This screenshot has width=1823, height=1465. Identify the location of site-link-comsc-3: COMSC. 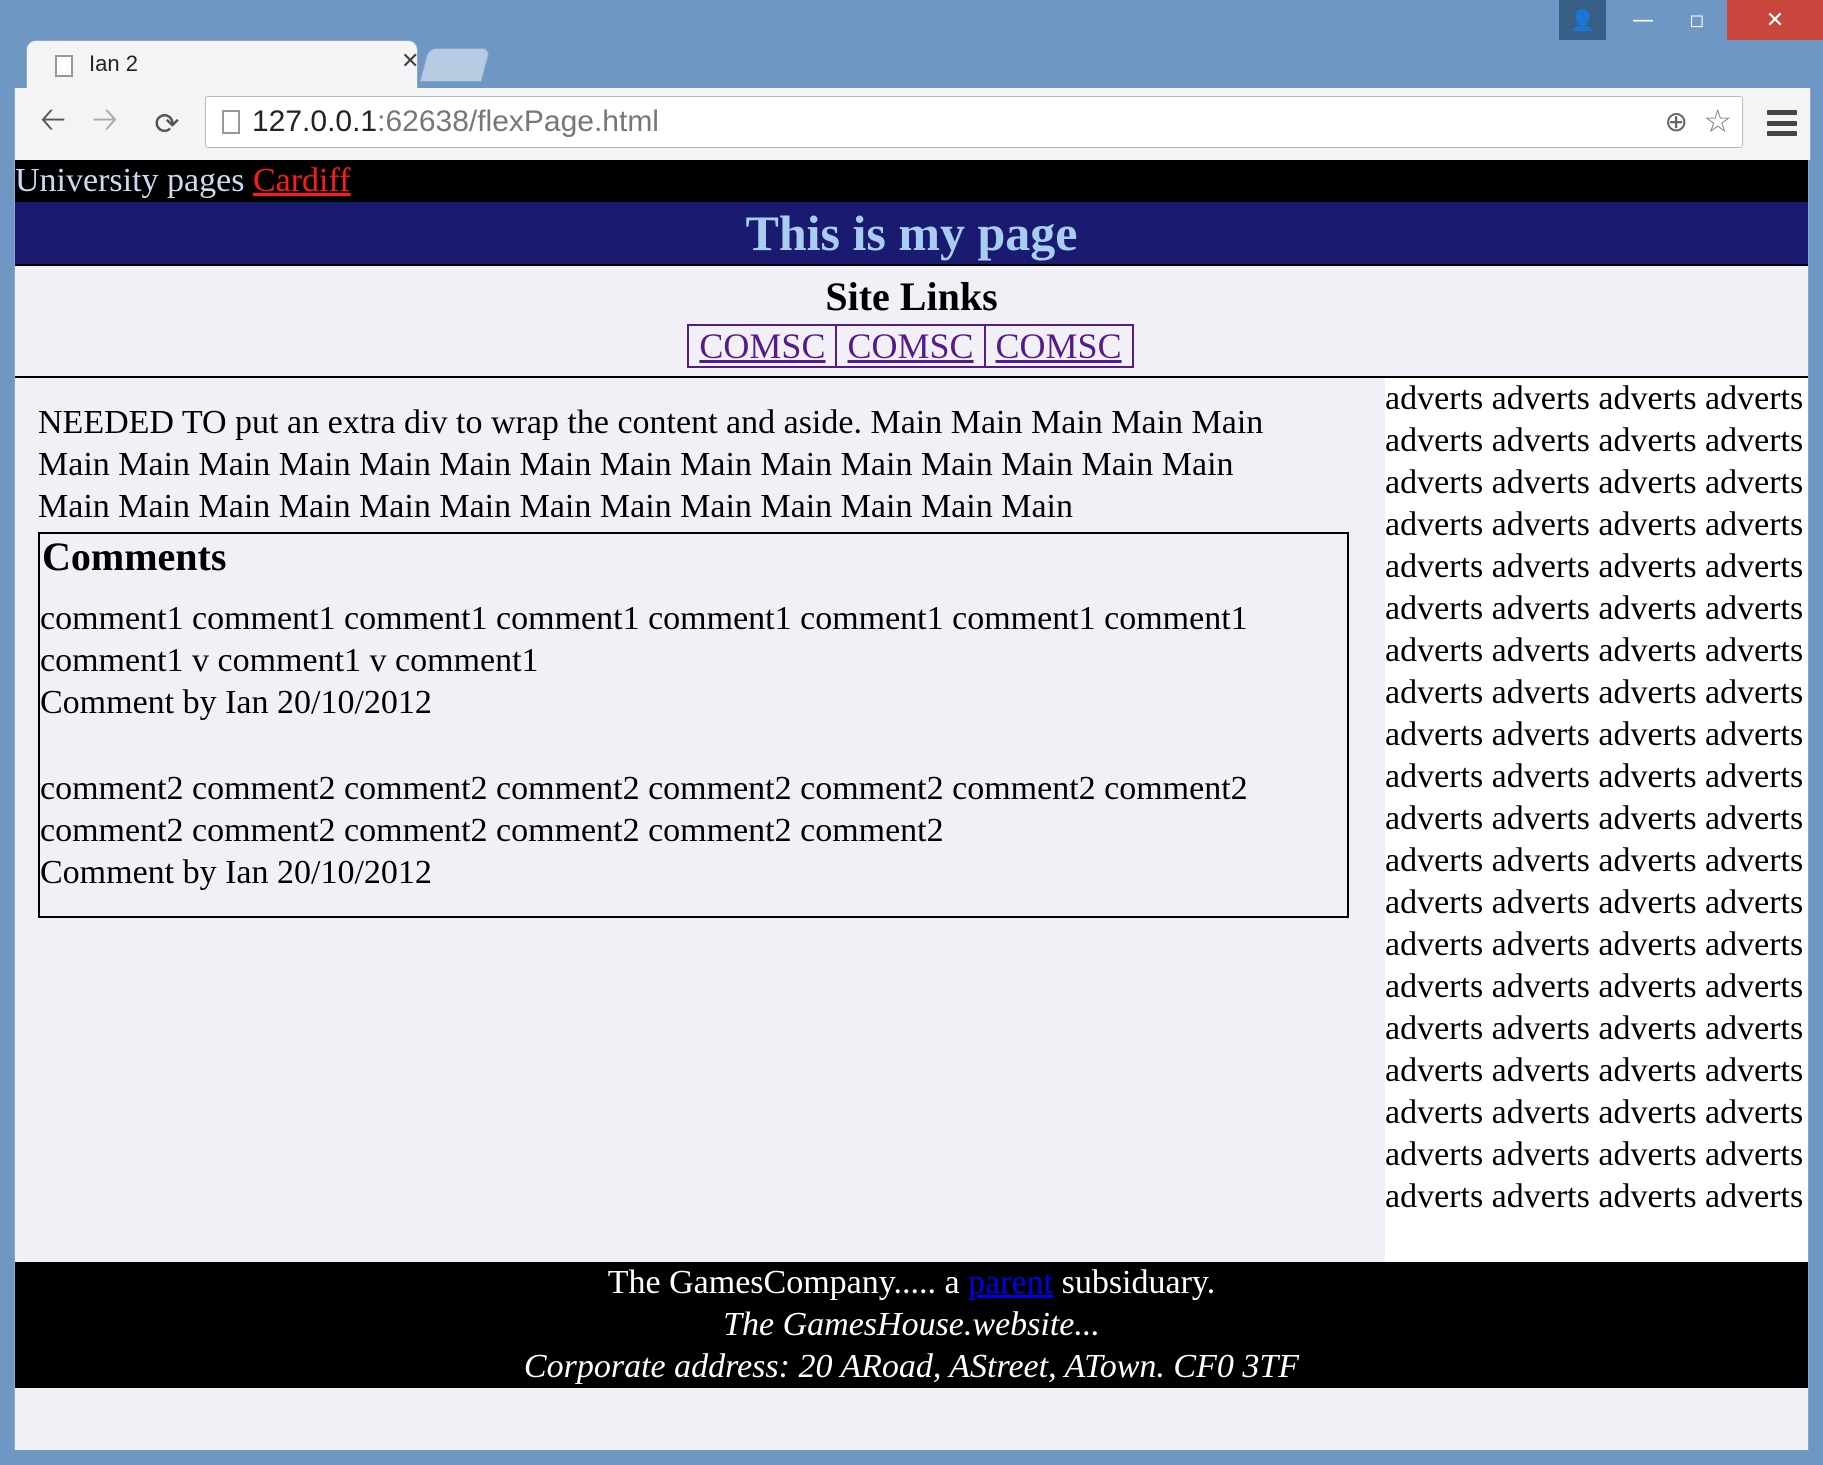
(1058, 346).